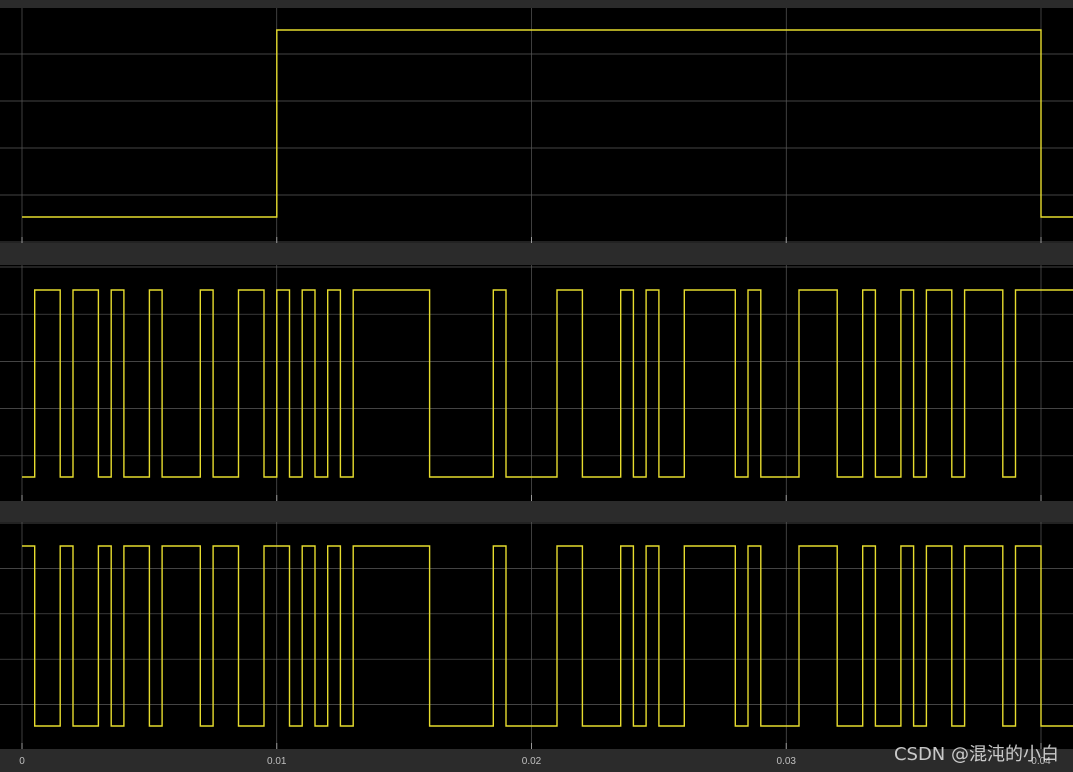 The height and width of the screenshot is (772, 1073). I want to click on watermark-text: CSDN @混沌的小白, so click(976, 754).